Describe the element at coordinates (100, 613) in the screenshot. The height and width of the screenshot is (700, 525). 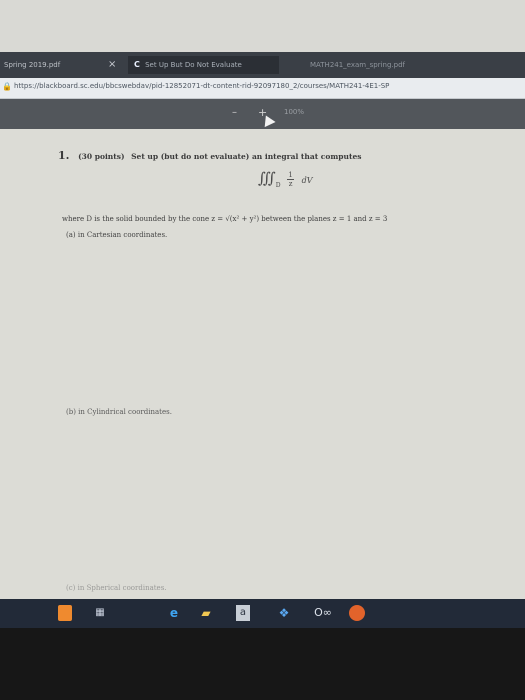
I see `task-view-icon: ▦` at that location.